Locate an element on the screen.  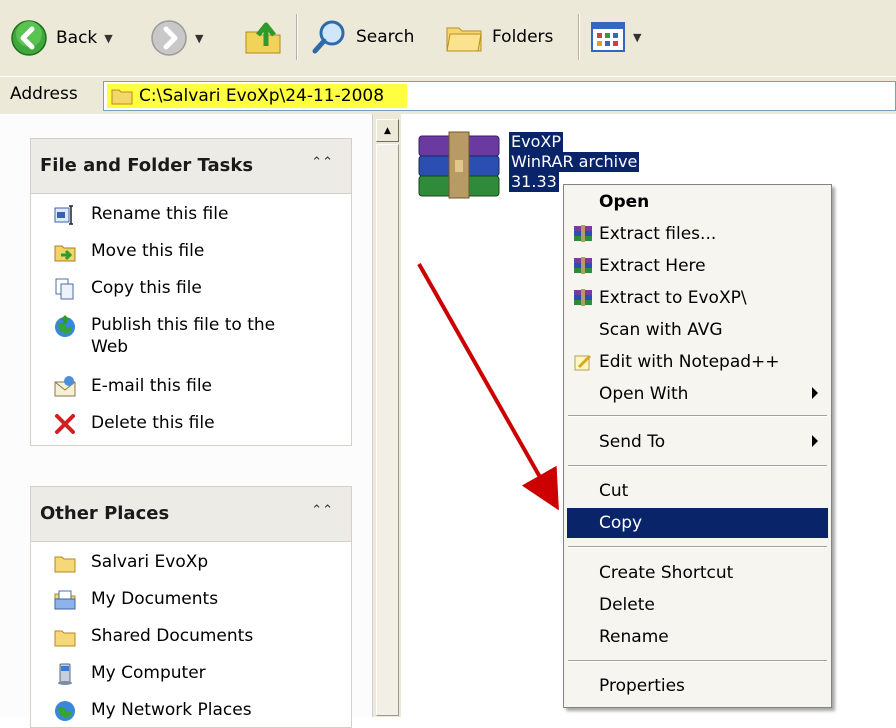
menu-item-rename: Rename is located at coordinates (697, 637).